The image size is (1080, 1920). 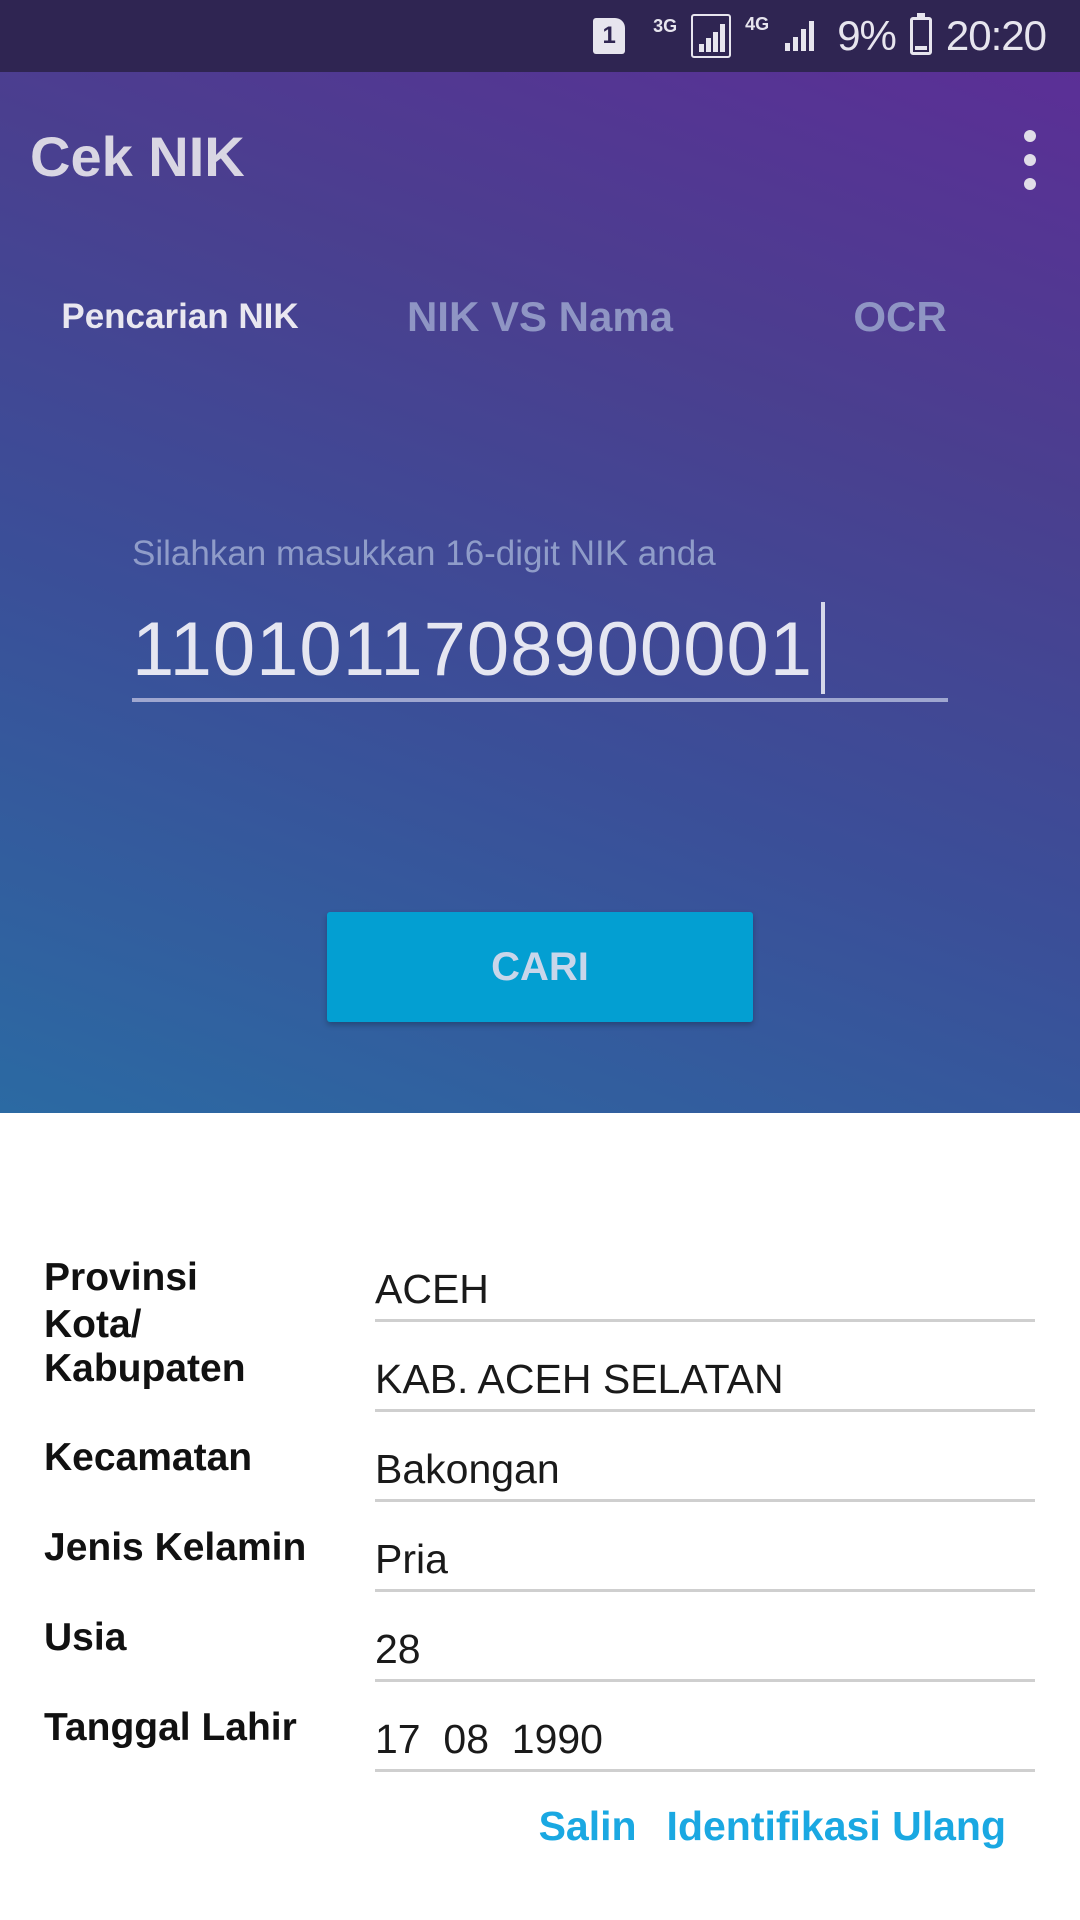 I want to click on signal-icon-secondary, so click(x=803, y=36).